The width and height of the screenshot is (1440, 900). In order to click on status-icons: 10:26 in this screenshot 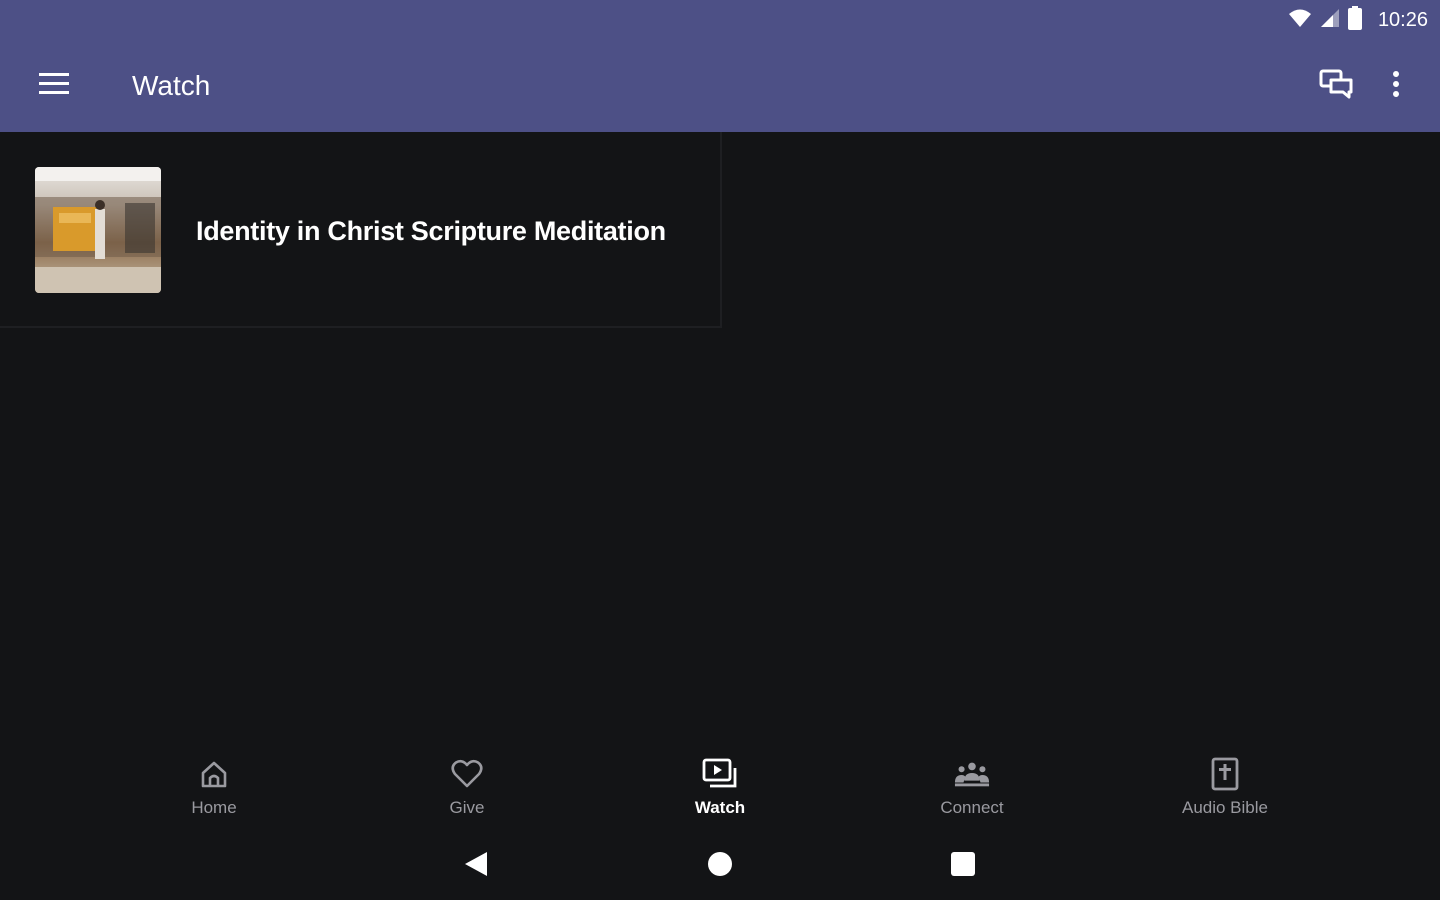, I will do `click(1358, 20)`.